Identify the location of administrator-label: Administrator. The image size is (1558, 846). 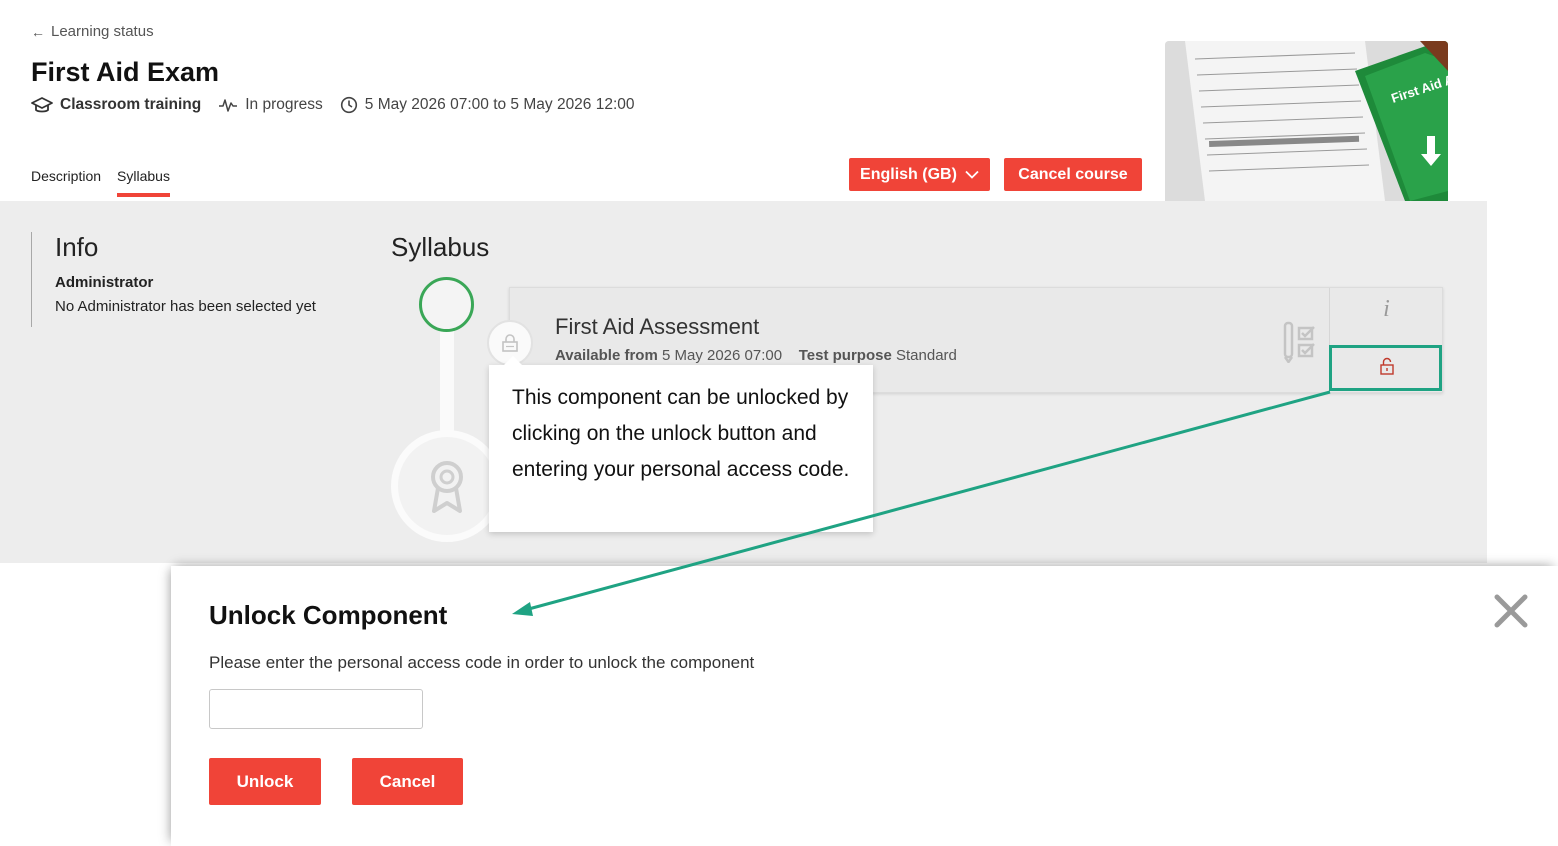
(104, 282).